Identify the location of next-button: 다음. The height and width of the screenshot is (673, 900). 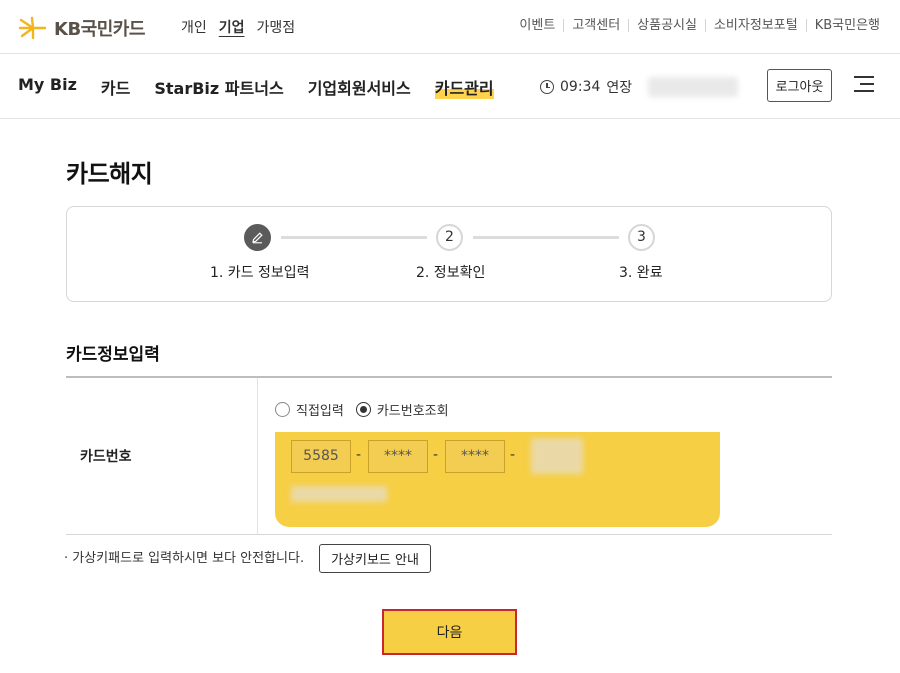
(449, 632).